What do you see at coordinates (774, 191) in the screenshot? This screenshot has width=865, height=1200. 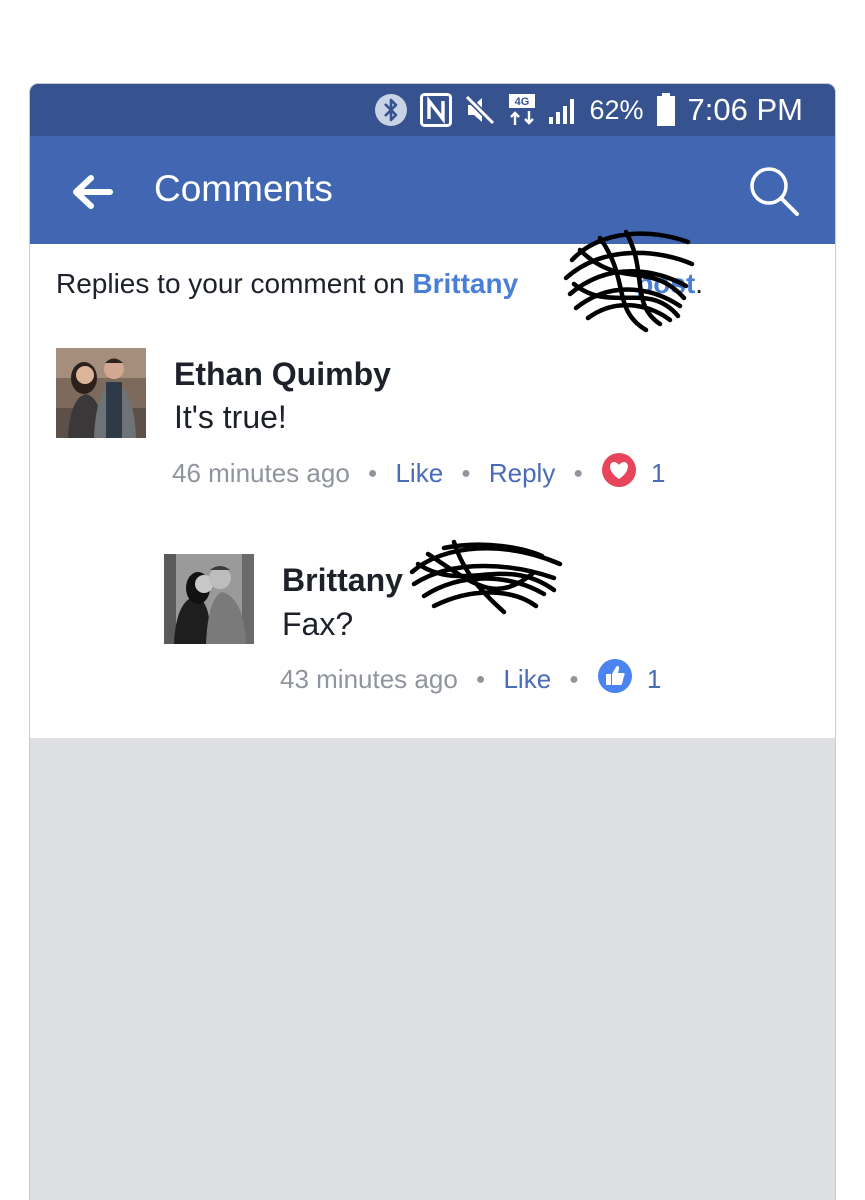 I see `search-icon` at bounding box center [774, 191].